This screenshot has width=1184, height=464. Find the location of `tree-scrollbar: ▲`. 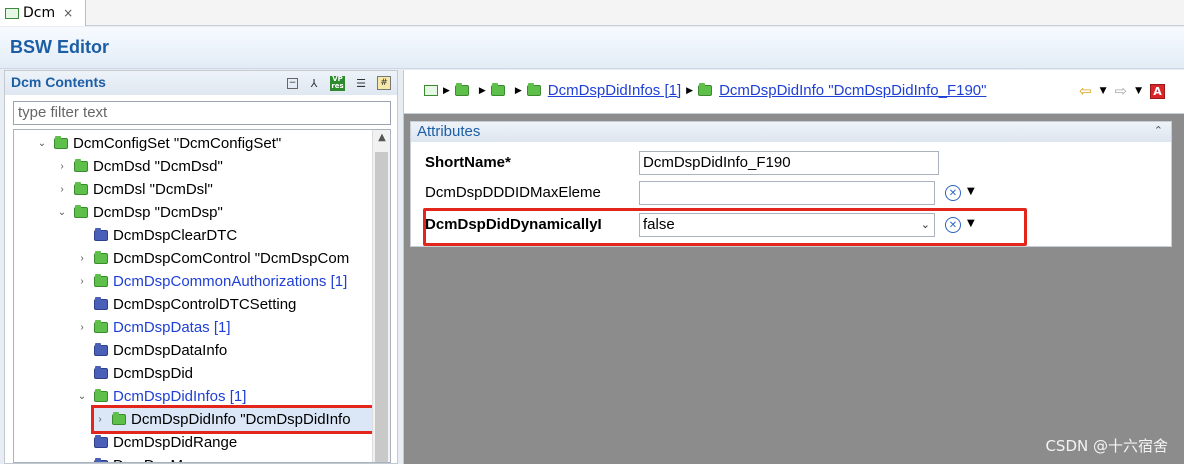

tree-scrollbar: ▲ is located at coordinates (381, 296).